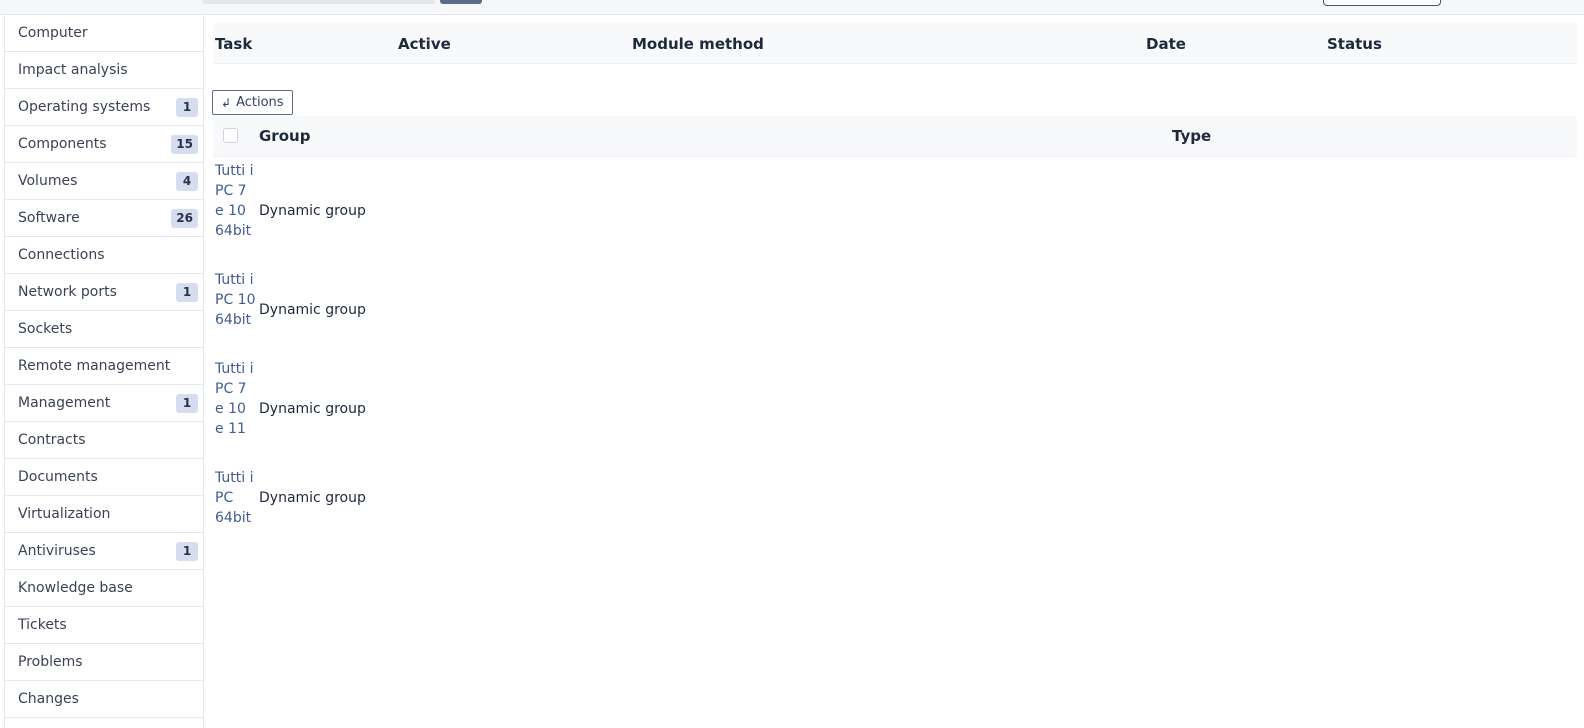 This screenshot has height=728, width=1584. What do you see at coordinates (104, 218) in the screenshot?
I see `sidebar-item-software: Software 26` at bounding box center [104, 218].